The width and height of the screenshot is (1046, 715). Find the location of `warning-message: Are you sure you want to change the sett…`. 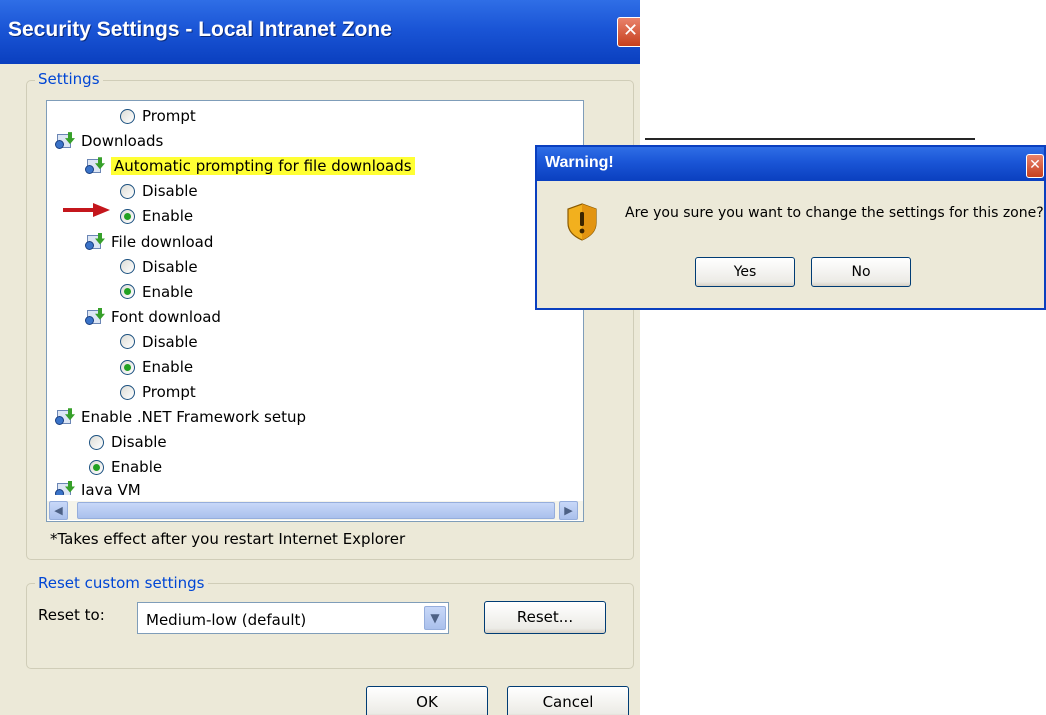

warning-message: Are you sure you want to change the sett… is located at coordinates (834, 213).